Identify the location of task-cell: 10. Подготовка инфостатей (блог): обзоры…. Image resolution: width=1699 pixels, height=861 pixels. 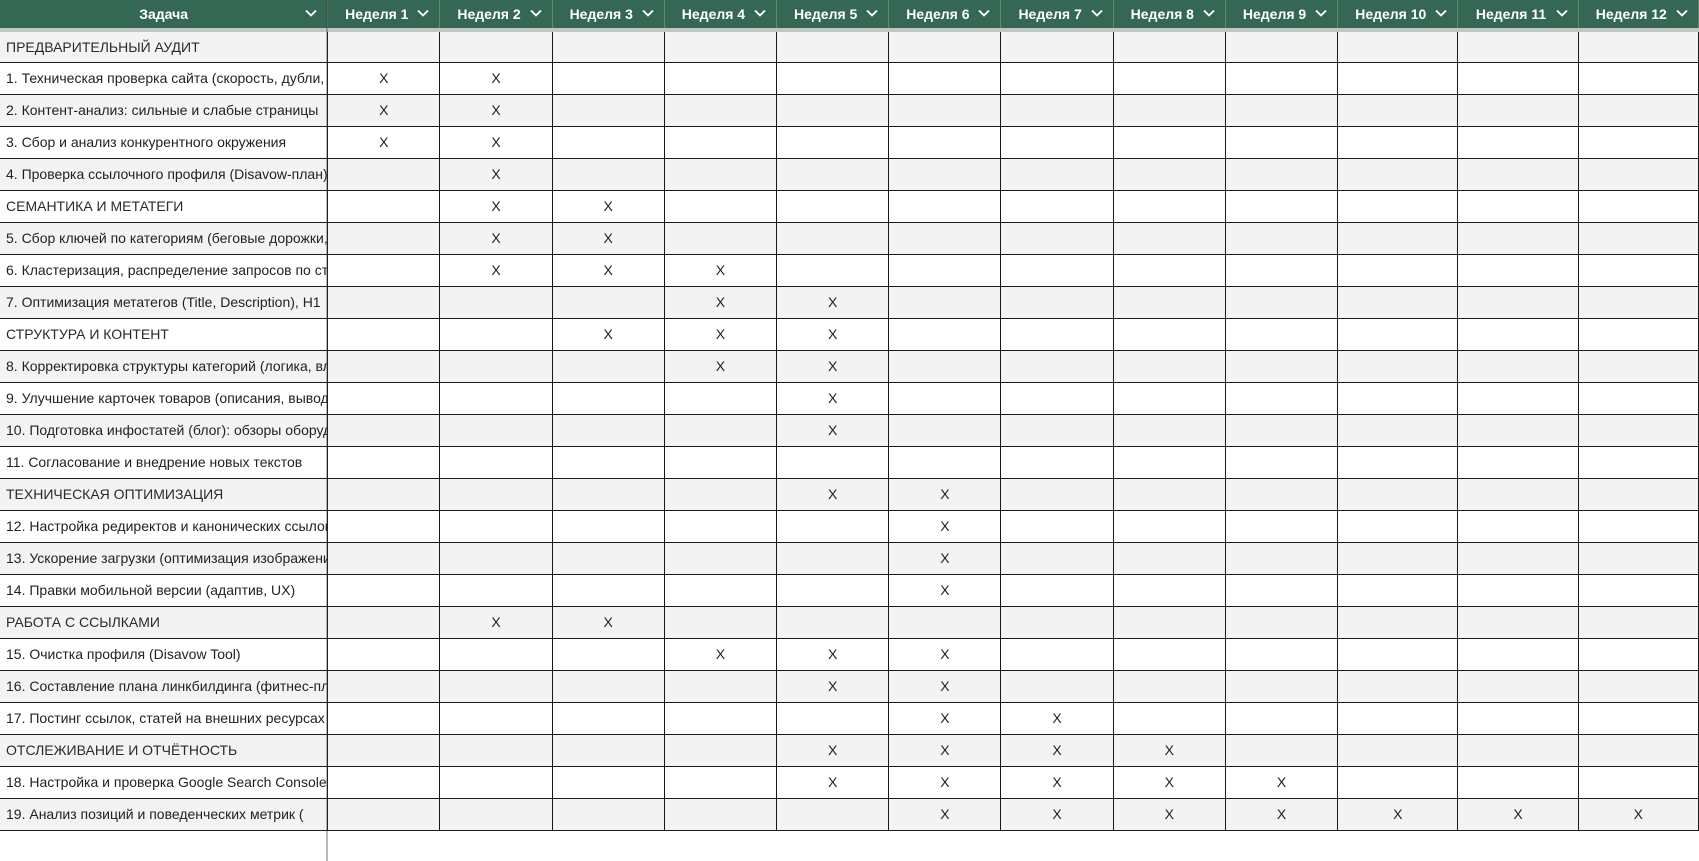
(164, 430).